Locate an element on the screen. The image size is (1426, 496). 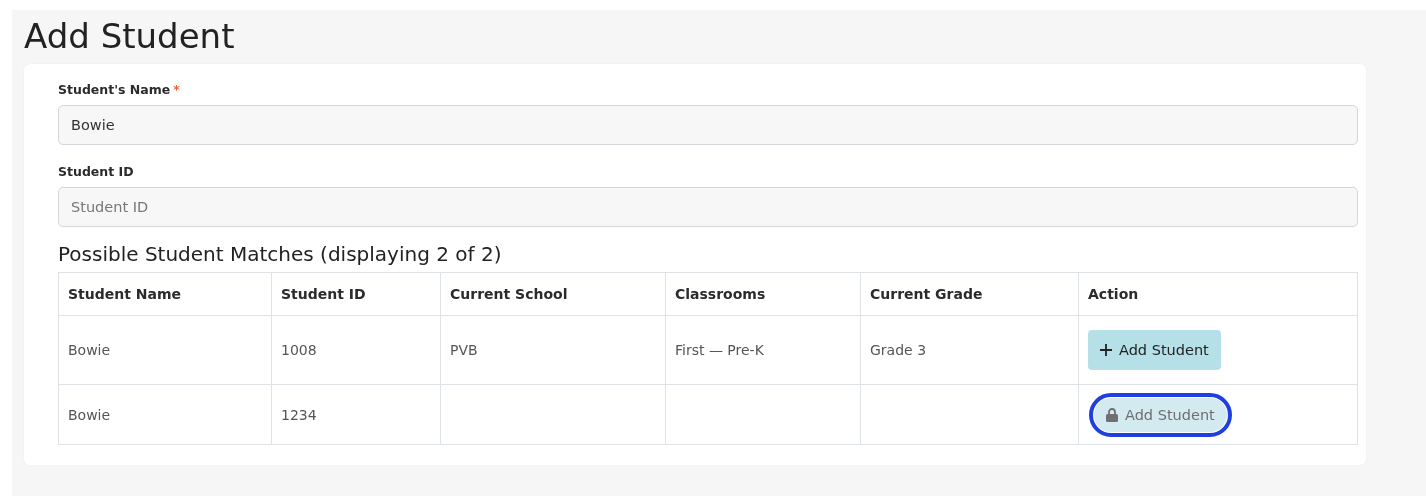
section-title: Possible Student Matches (displaying 2 of 2) is located at coordinates (280, 254).